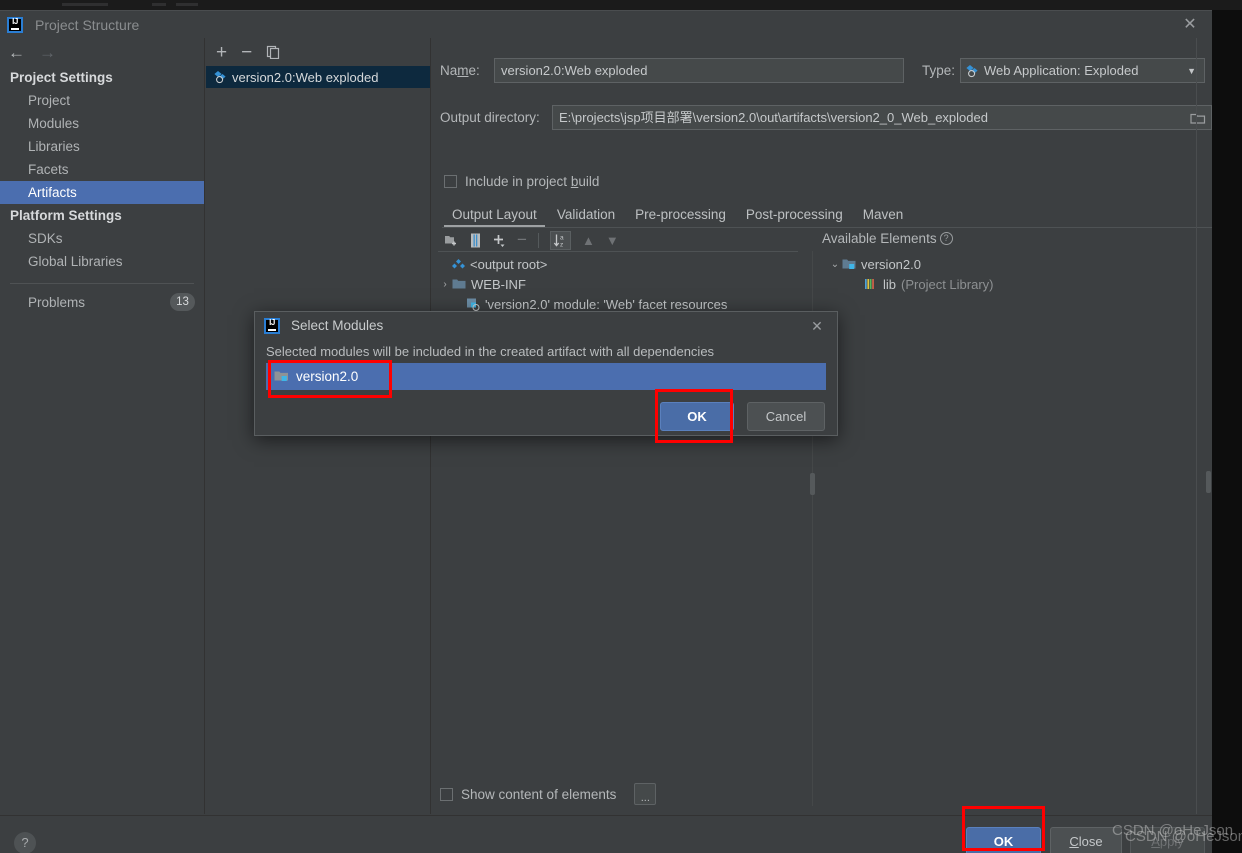 Image resolution: width=1242 pixels, height=853 pixels. What do you see at coordinates (946, 238) in the screenshot?
I see `help-icon: ?` at bounding box center [946, 238].